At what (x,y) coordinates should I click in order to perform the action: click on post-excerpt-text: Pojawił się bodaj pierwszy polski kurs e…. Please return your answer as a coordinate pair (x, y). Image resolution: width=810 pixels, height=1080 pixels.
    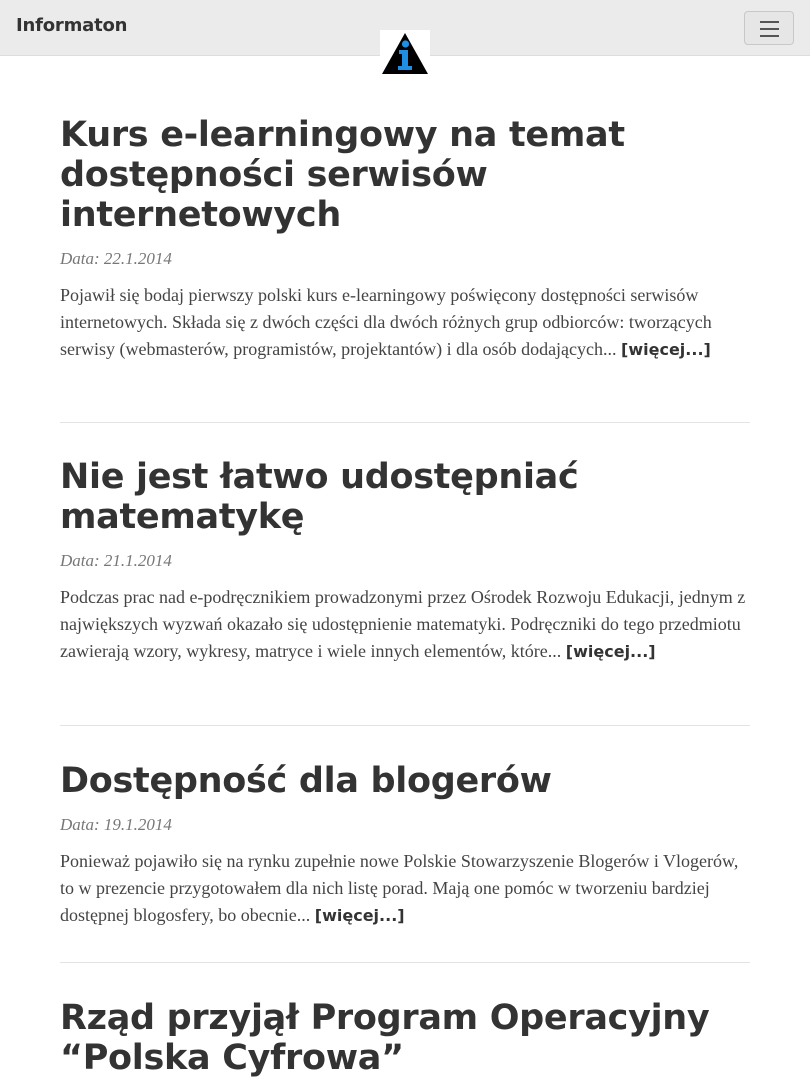
    Looking at the image, I should click on (386, 322).